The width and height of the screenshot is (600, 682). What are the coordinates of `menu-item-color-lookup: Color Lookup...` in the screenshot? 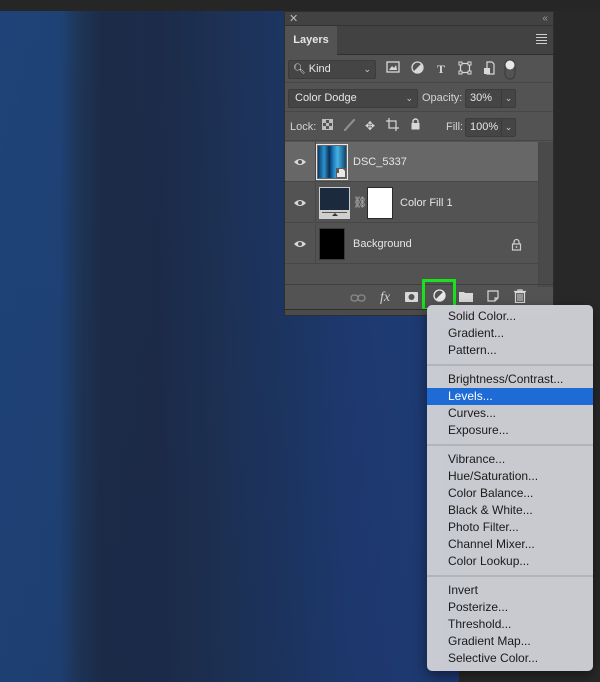 It's located at (510, 561).